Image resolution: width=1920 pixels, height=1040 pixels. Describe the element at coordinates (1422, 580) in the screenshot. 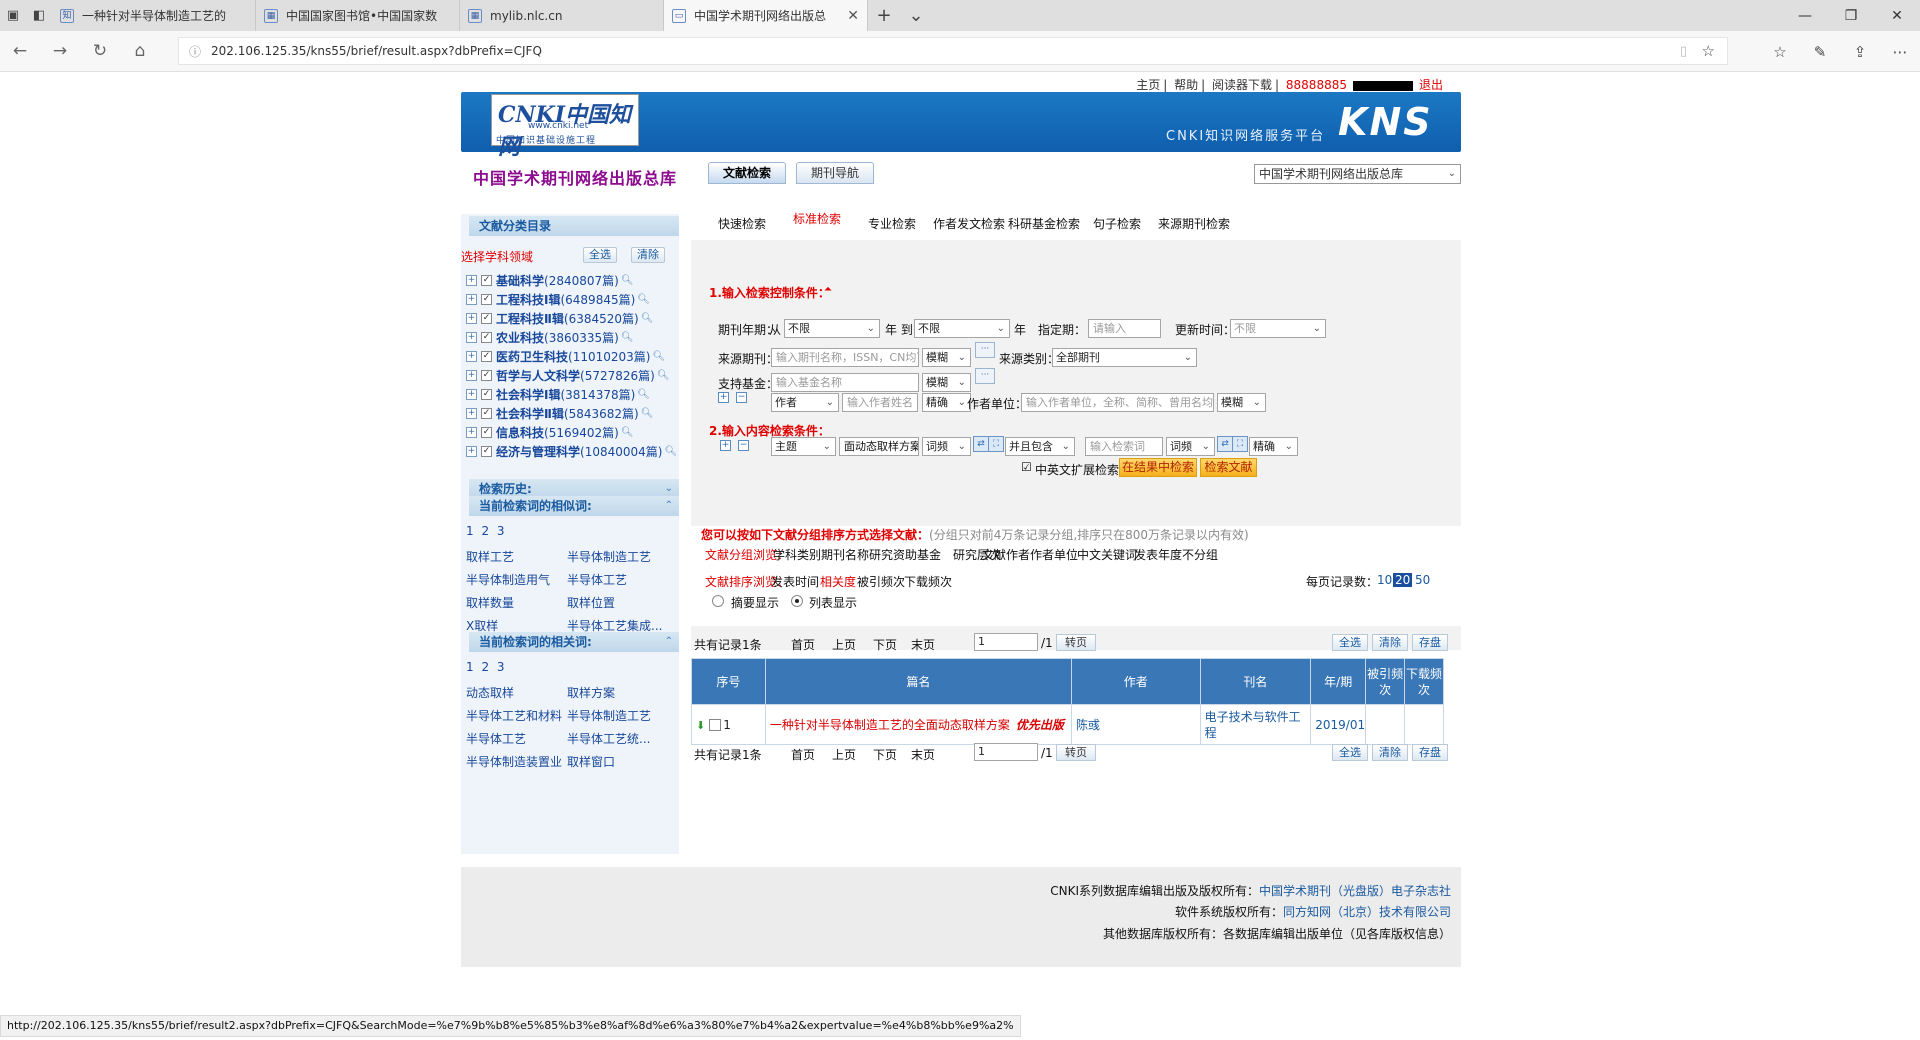

I see `per-page-50: 50` at that location.